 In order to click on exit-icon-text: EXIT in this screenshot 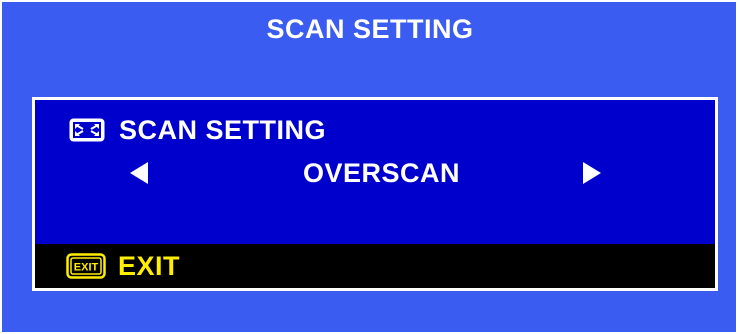, I will do `click(86, 268)`.